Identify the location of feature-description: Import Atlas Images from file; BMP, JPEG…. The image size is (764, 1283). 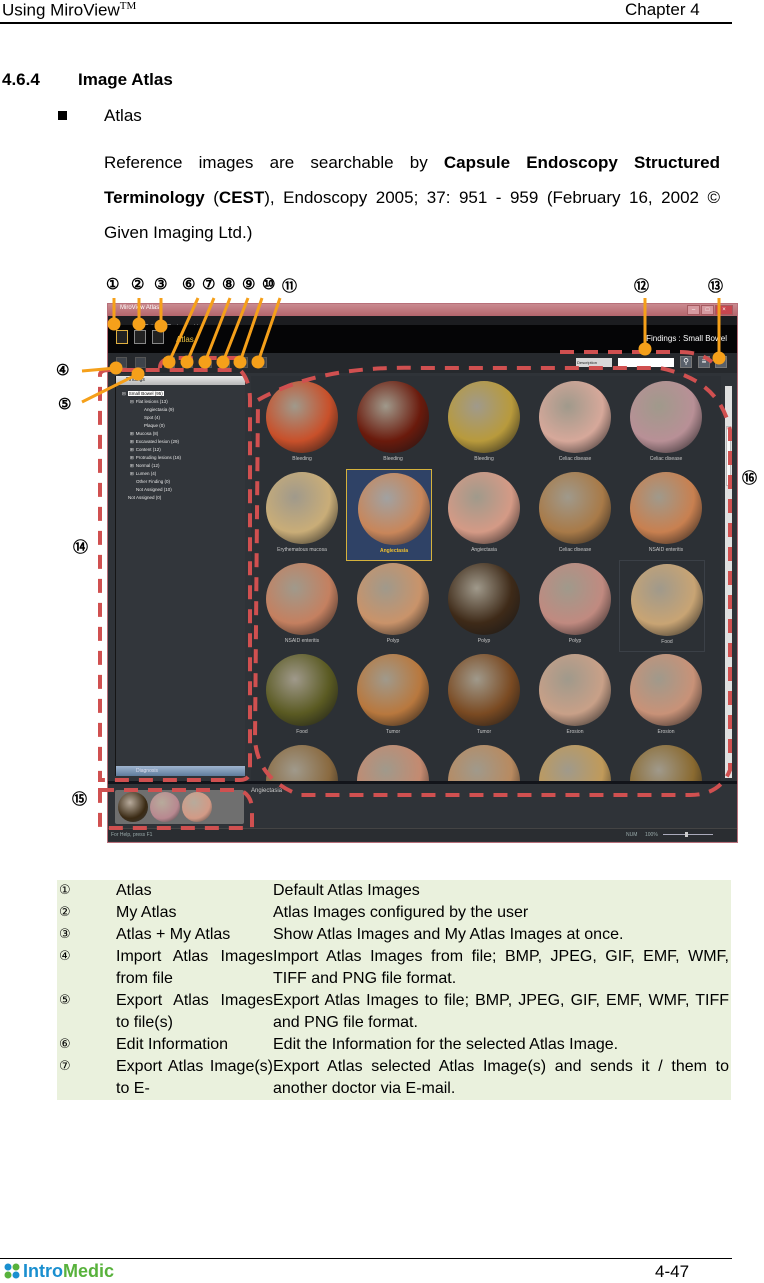
(501, 967).